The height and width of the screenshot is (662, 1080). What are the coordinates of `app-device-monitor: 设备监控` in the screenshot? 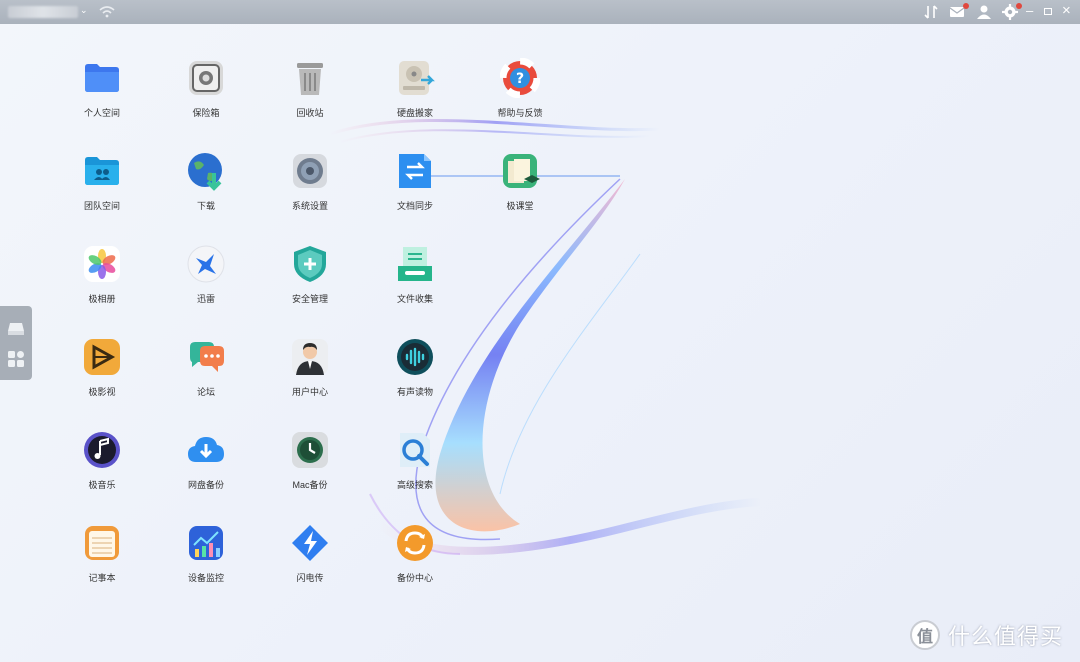 It's located at (206, 563).